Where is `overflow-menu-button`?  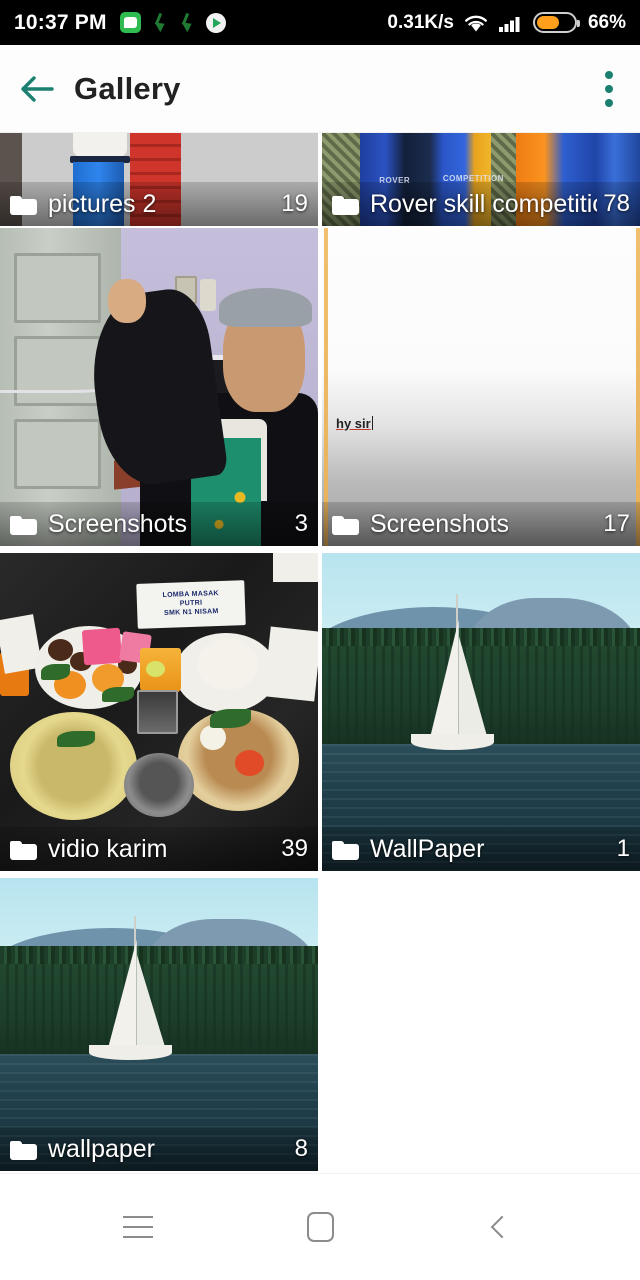 overflow-menu-button is located at coordinates (609, 89).